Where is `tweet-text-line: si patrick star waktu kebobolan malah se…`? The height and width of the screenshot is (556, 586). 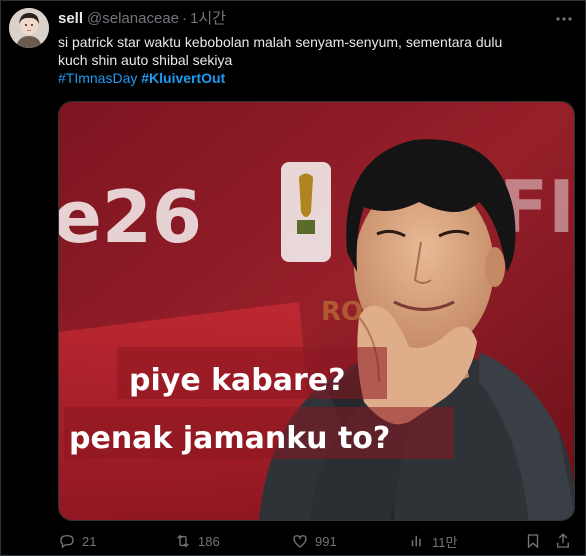
tweet-text-line: si patrick star waktu kebobolan malah se… is located at coordinates (280, 42).